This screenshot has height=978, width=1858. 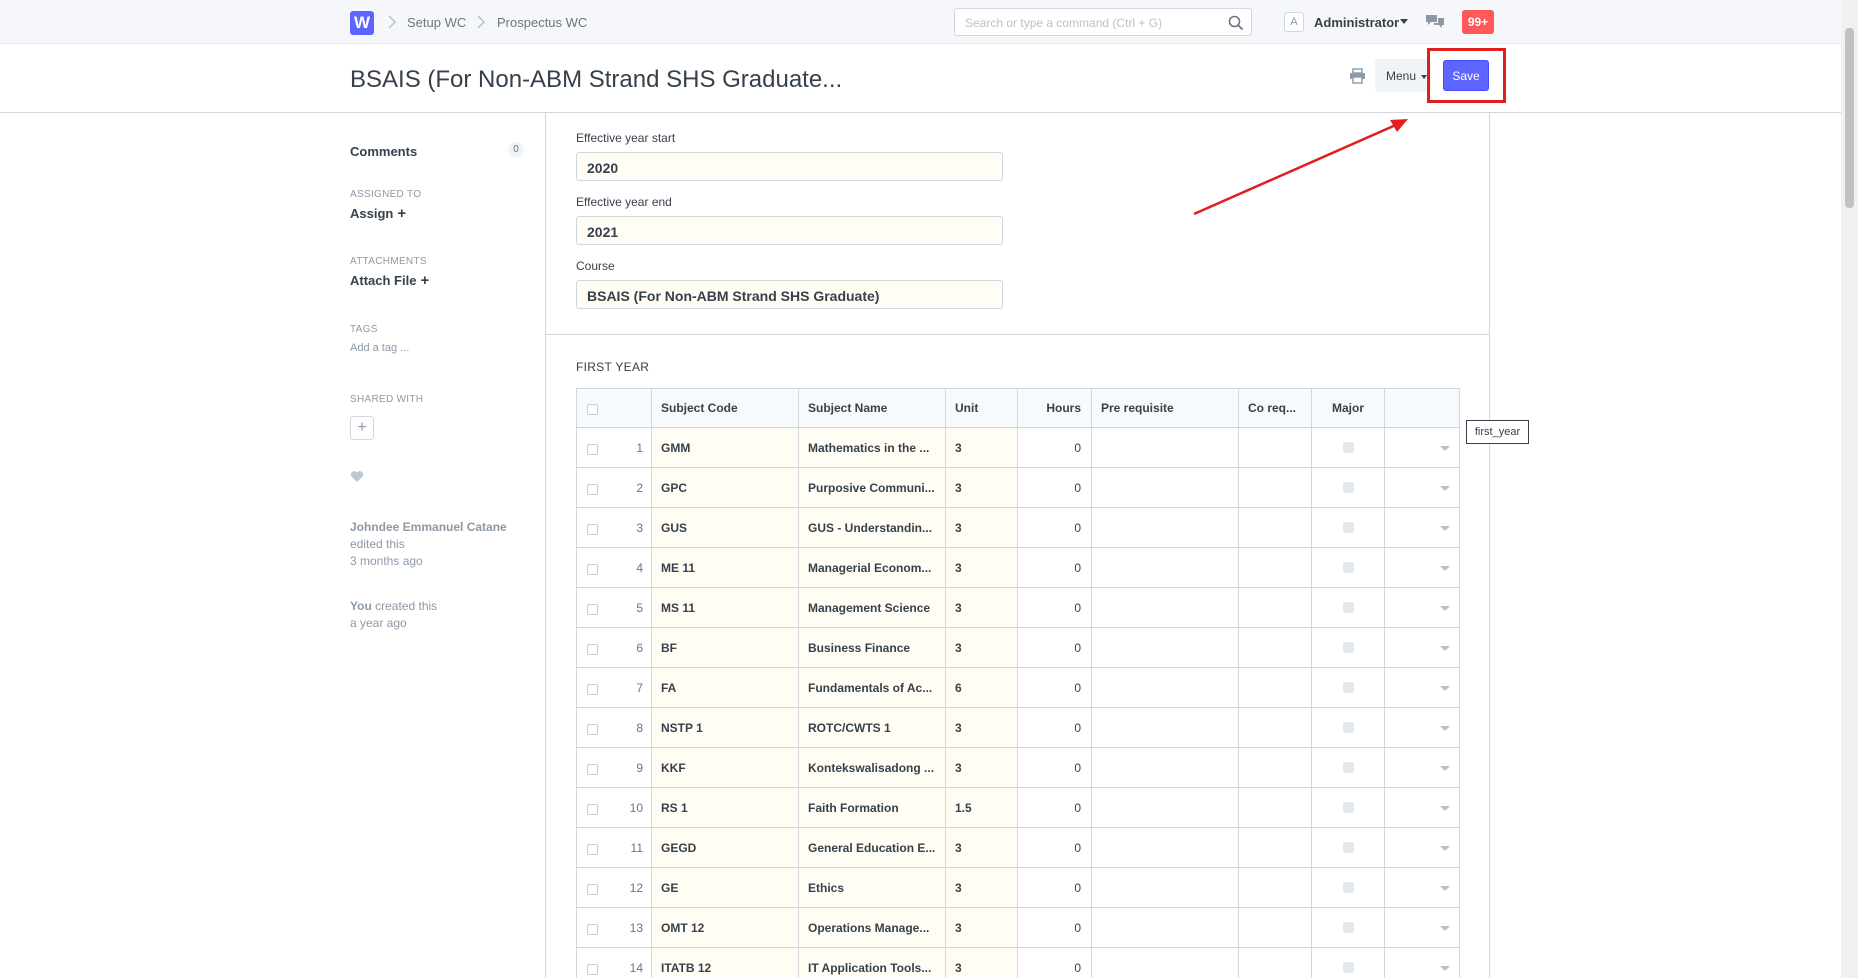 What do you see at coordinates (1103, 22) in the screenshot?
I see `search-input: Search or type a command (Ctrl + G)` at bounding box center [1103, 22].